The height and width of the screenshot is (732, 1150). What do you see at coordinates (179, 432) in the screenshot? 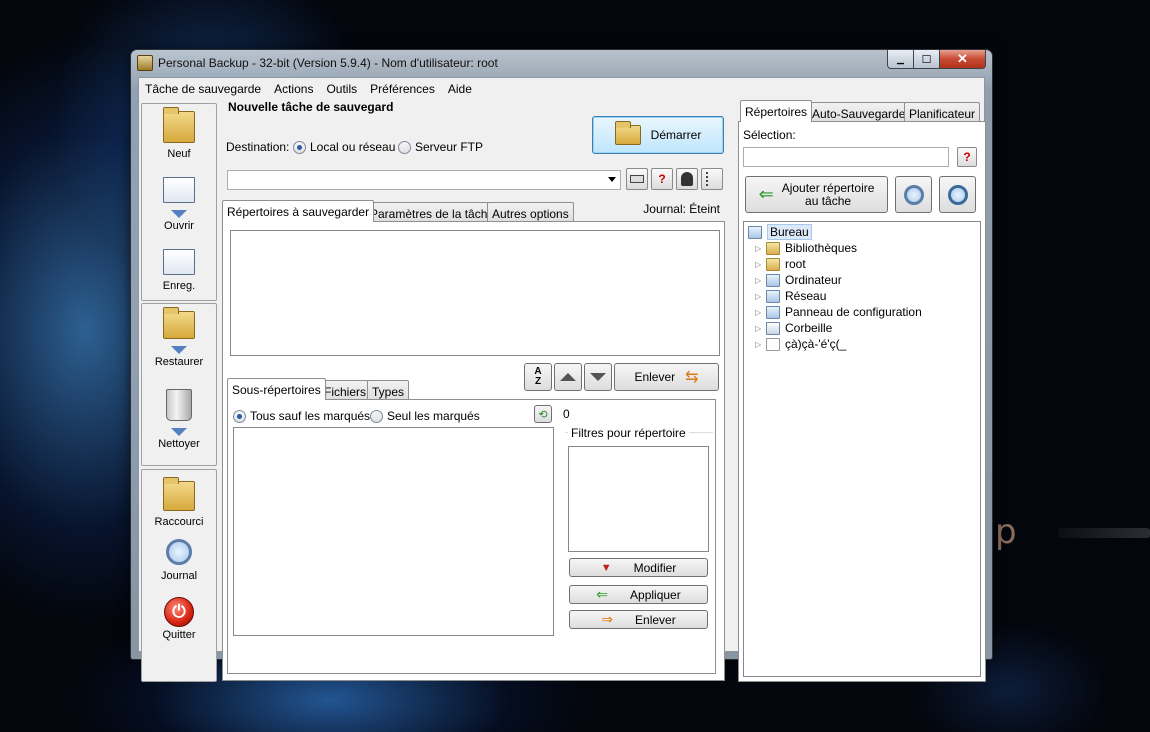
I see `clean-dropdown-icon` at bounding box center [179, 432].